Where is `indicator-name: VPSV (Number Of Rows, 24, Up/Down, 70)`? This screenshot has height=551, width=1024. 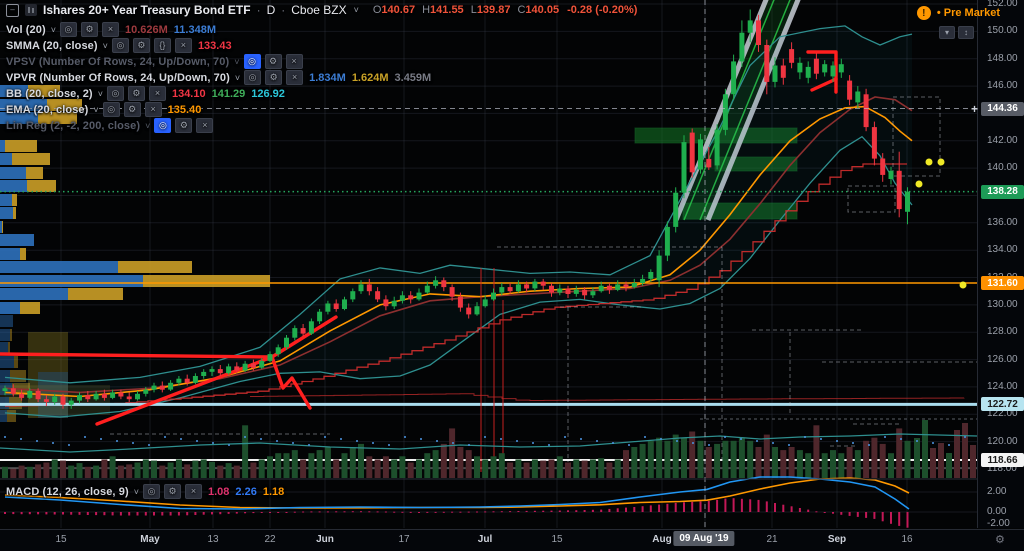
indicator-name: VPSV (Number Of Rows, 24, Up/Down, 70) is located at coordinates (118, 61).